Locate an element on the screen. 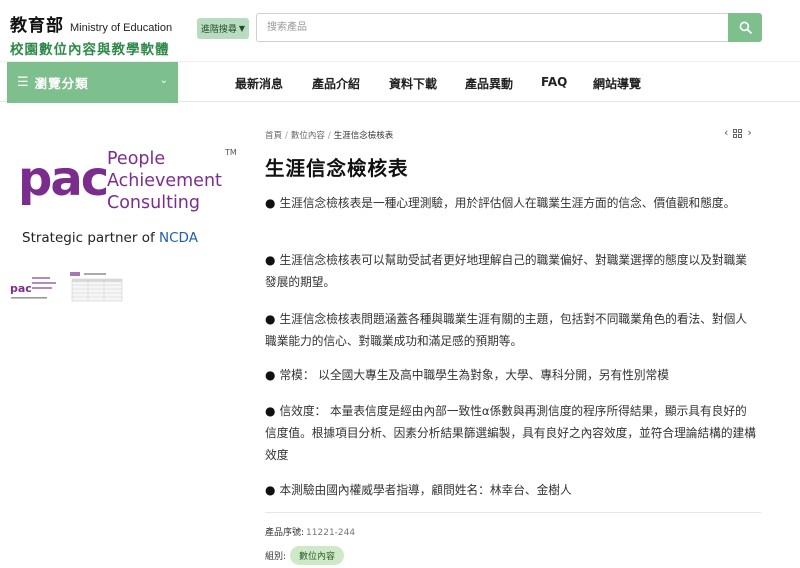 This screenshot has height=568, width=800. advanced-search-label: 進階搜尋 is located at coordinates (218, 30).